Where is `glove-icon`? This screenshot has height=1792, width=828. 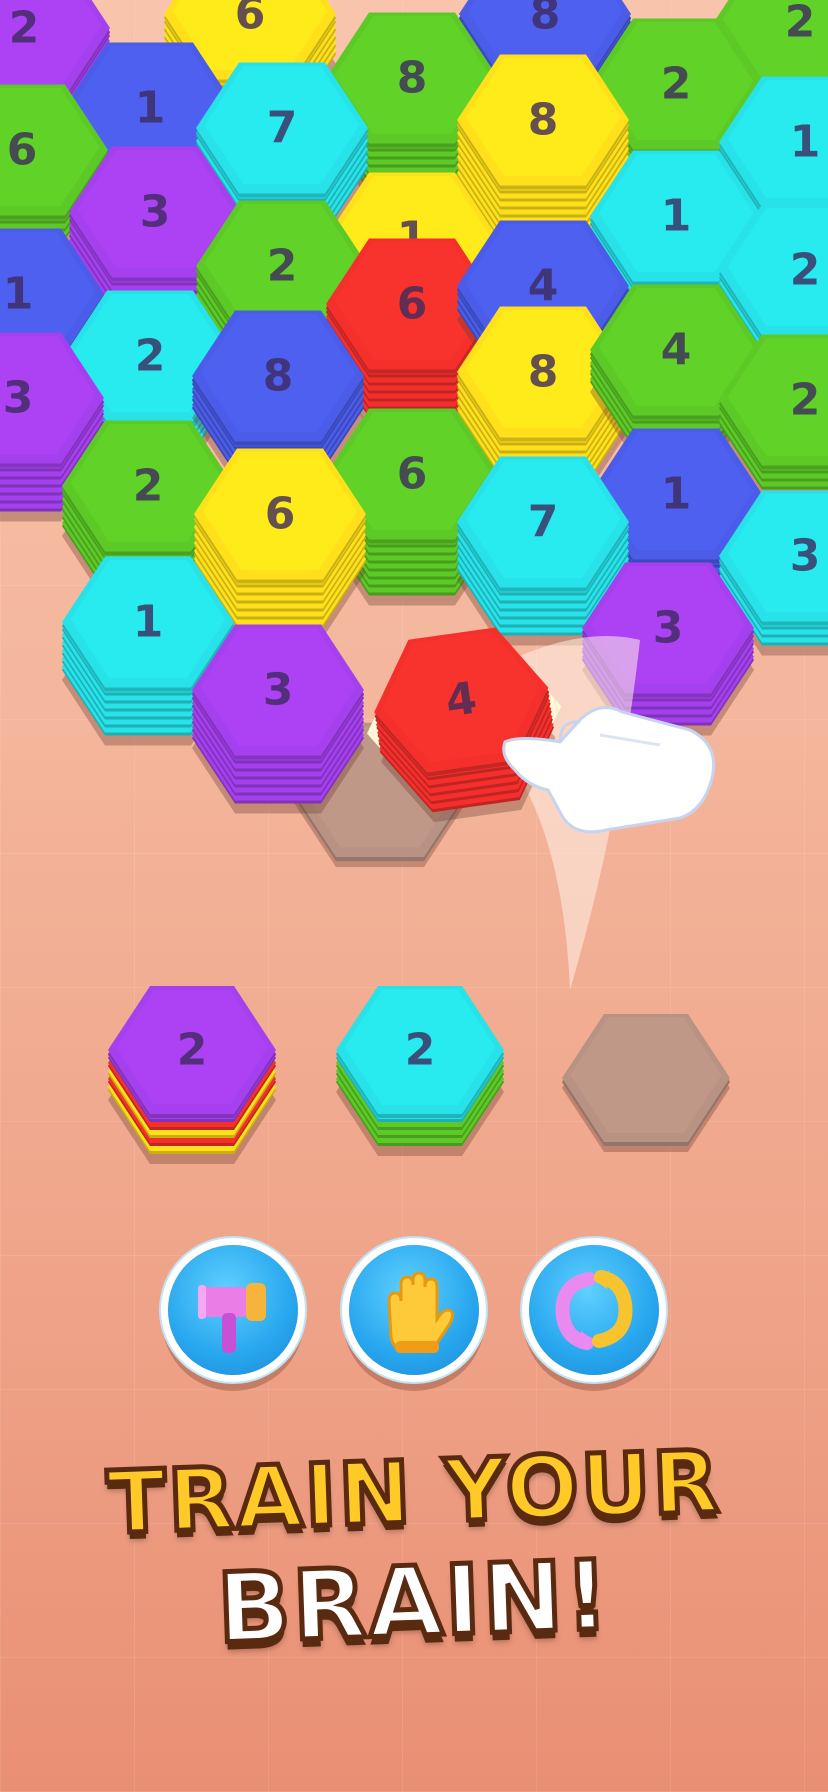
glove-icon is located at coordinates (421, 1312).